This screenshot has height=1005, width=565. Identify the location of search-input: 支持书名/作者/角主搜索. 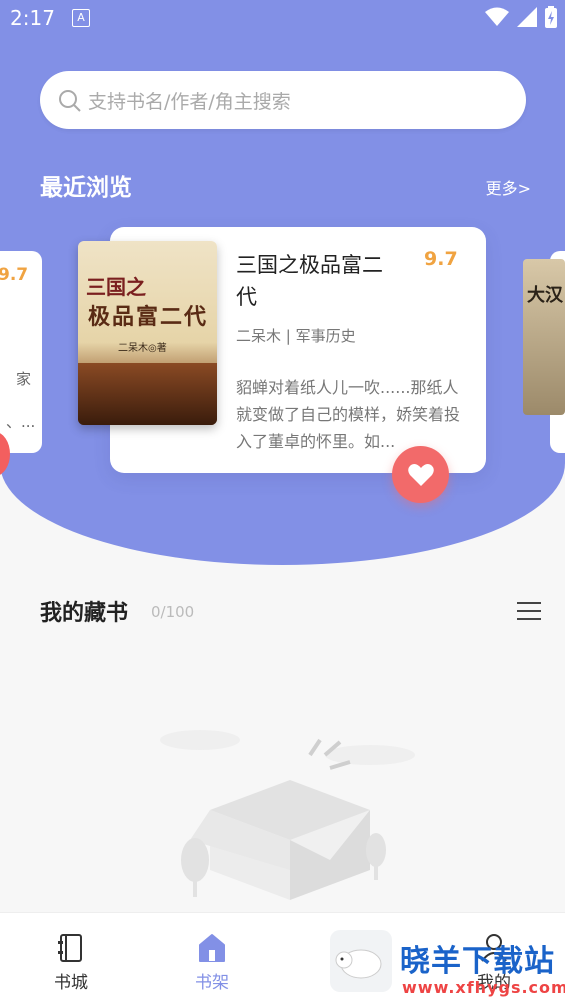
(283, 100).